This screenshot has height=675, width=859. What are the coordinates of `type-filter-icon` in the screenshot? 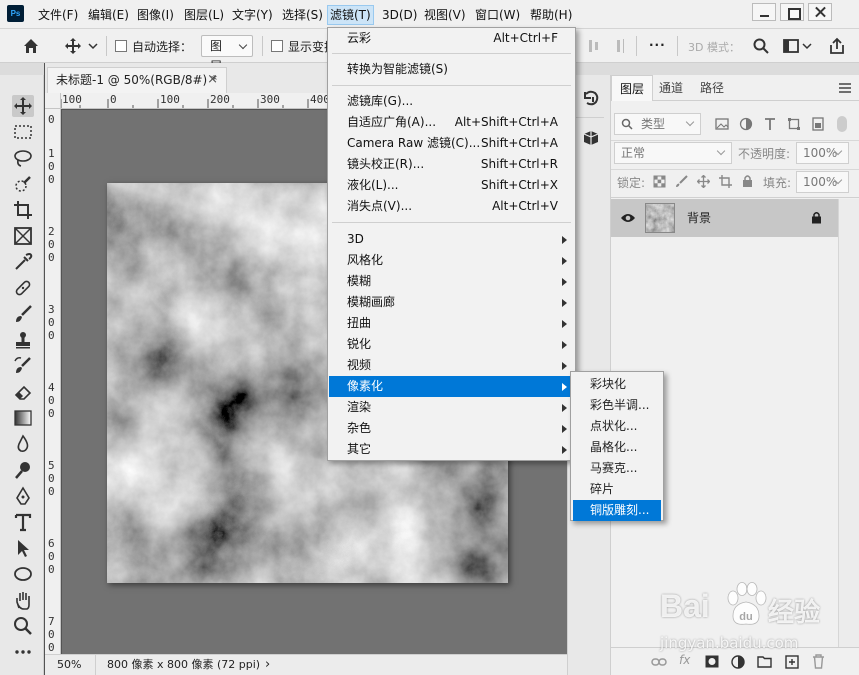 It's located at (770, 124).